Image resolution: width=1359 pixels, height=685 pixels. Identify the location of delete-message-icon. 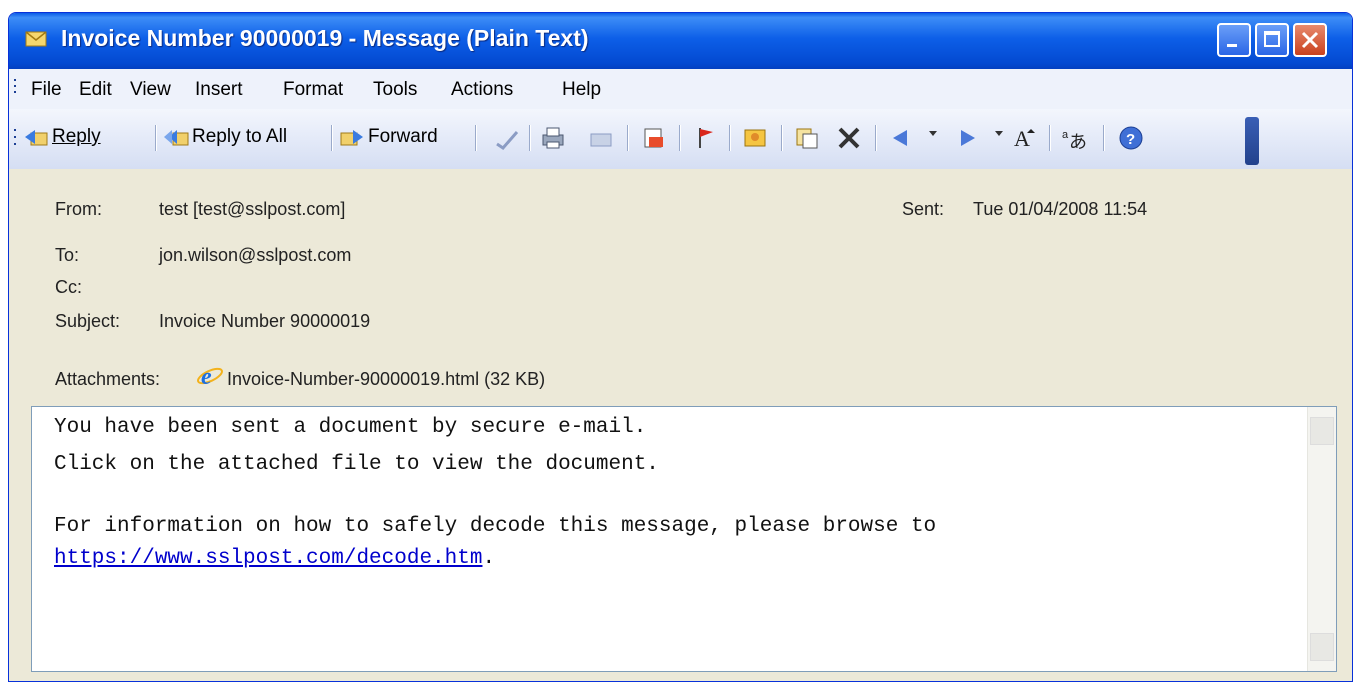
(653, 138).